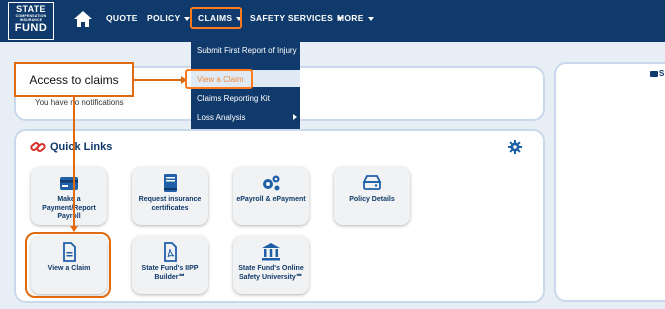  Describe the element at coordinates (247, 50) in the screenshot. I see `menu-item-submit-first-report: Submit First Report of Injury` at that location.